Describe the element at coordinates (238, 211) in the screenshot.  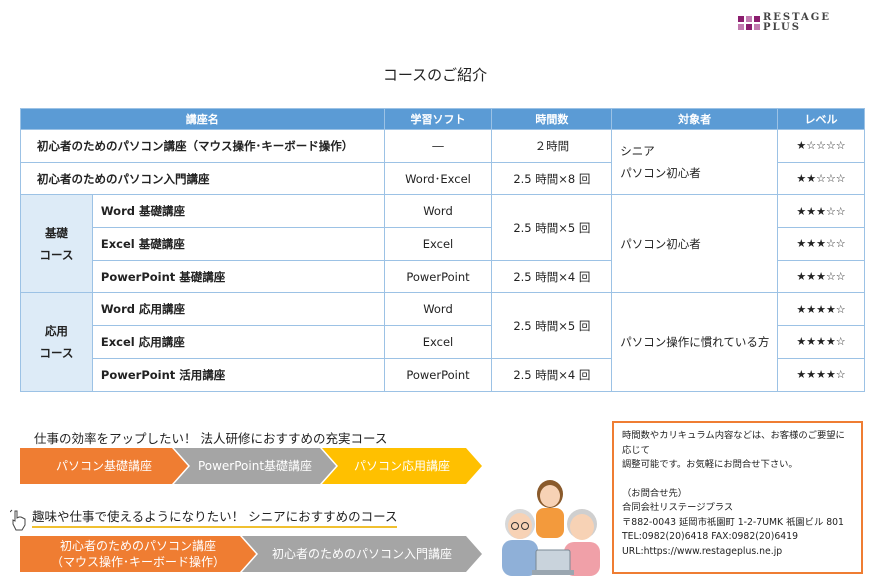
I see `course-name: Word 基礎講座` at that location.